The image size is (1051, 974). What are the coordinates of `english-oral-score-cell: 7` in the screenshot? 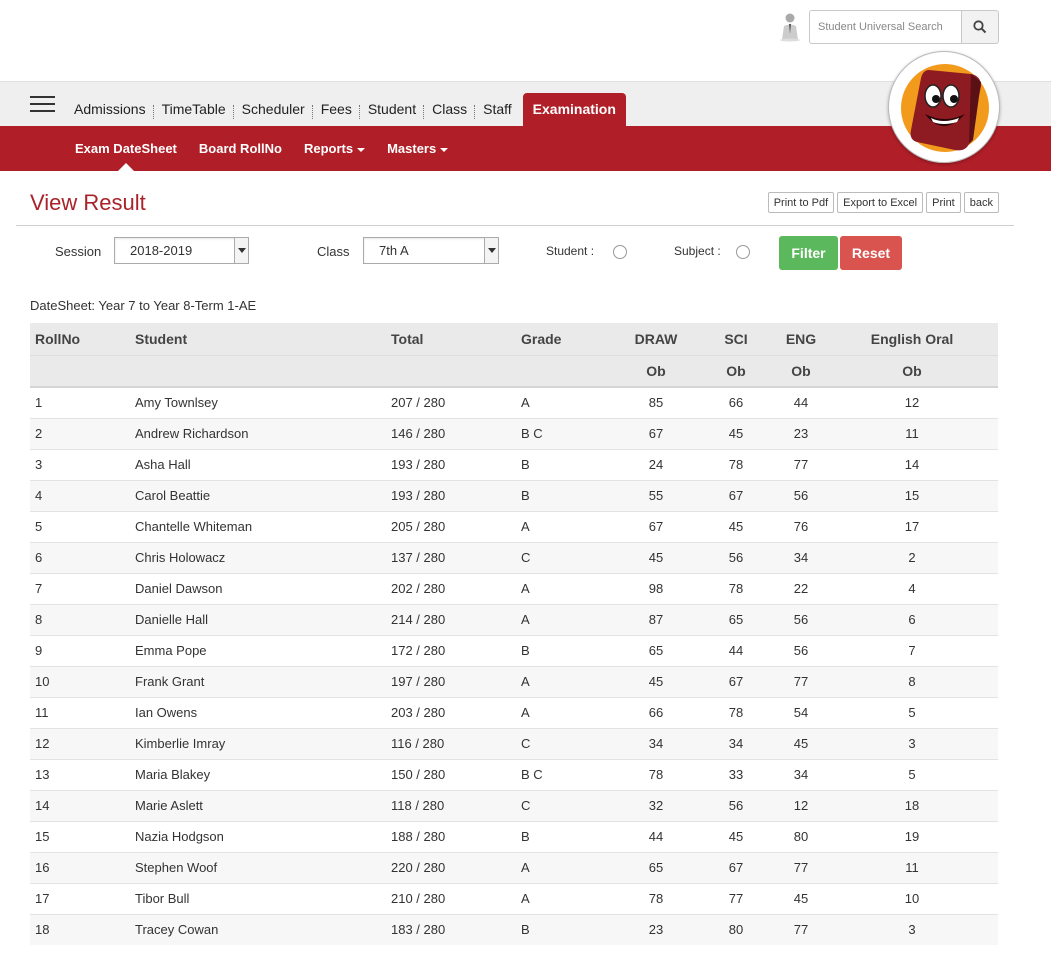 It's located at (912, 650).